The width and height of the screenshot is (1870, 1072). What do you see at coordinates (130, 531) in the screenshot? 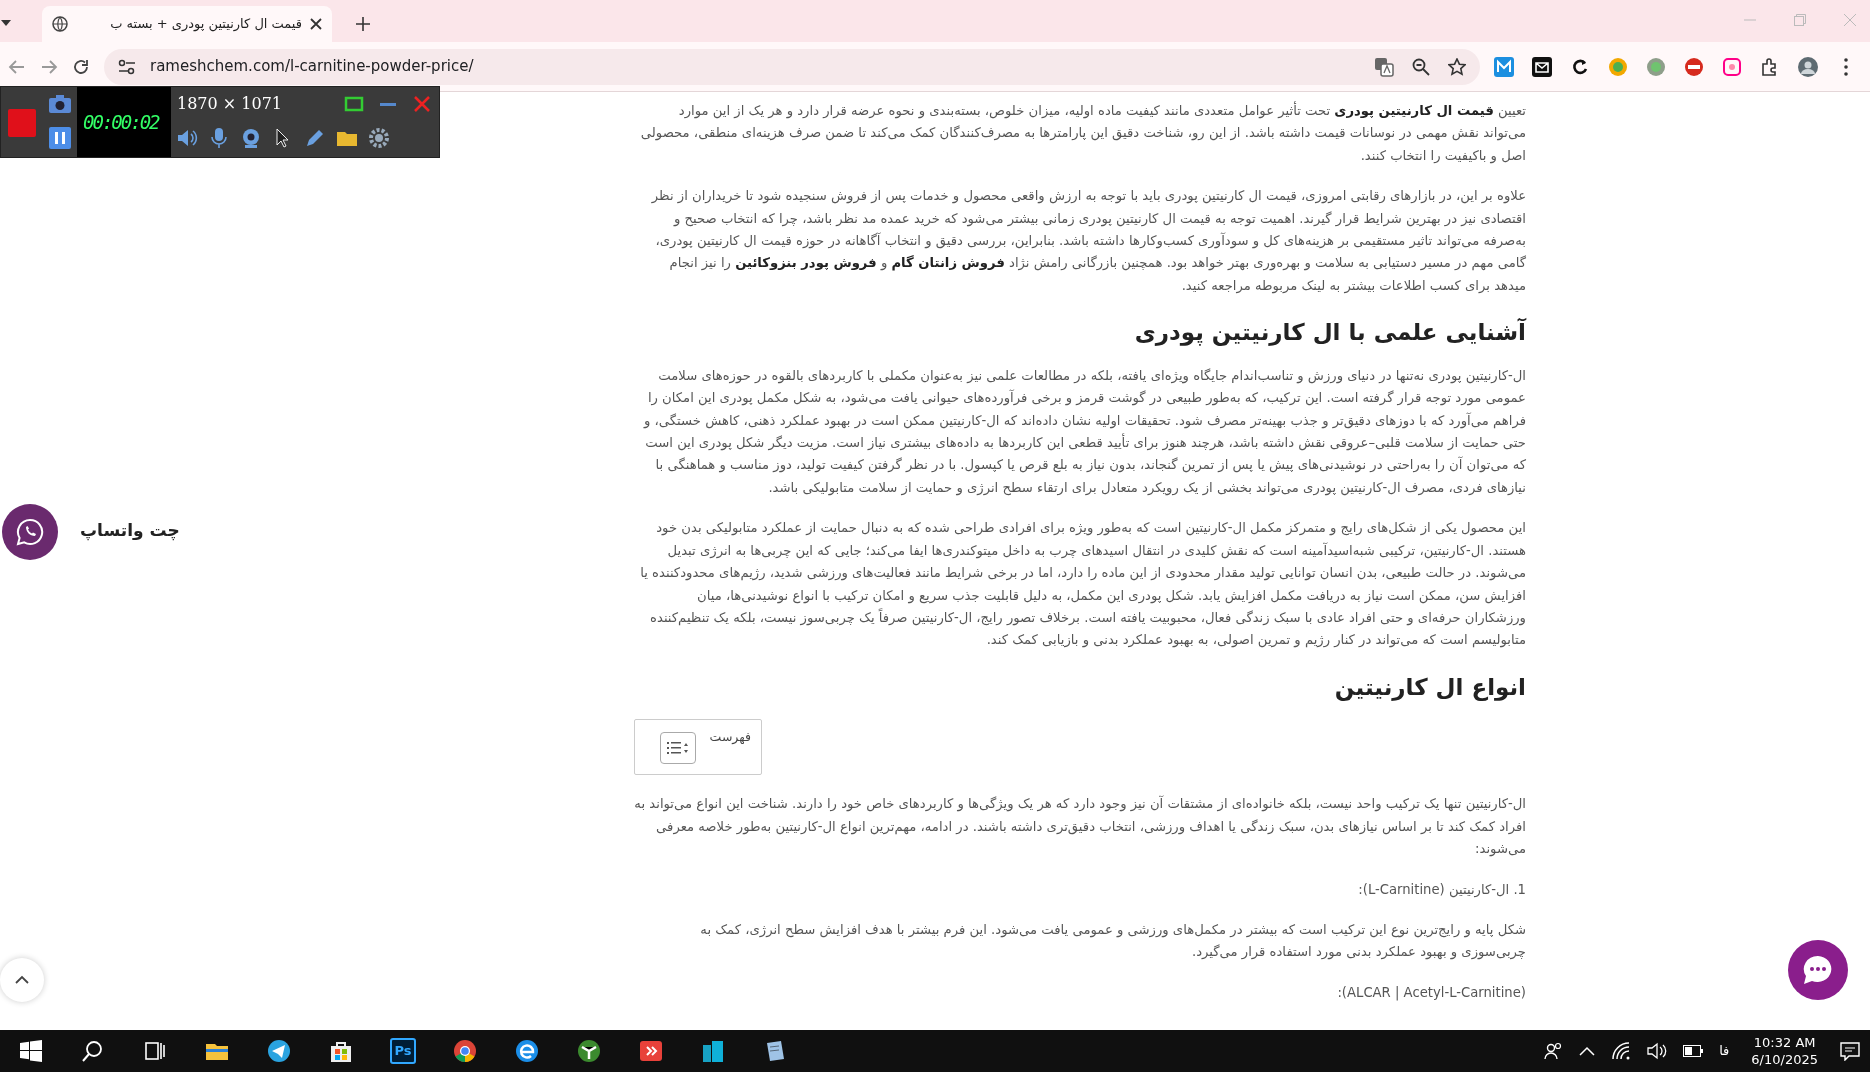
I see `whatsapp-label: چت واتساپ` at bounding box center [130, 531].